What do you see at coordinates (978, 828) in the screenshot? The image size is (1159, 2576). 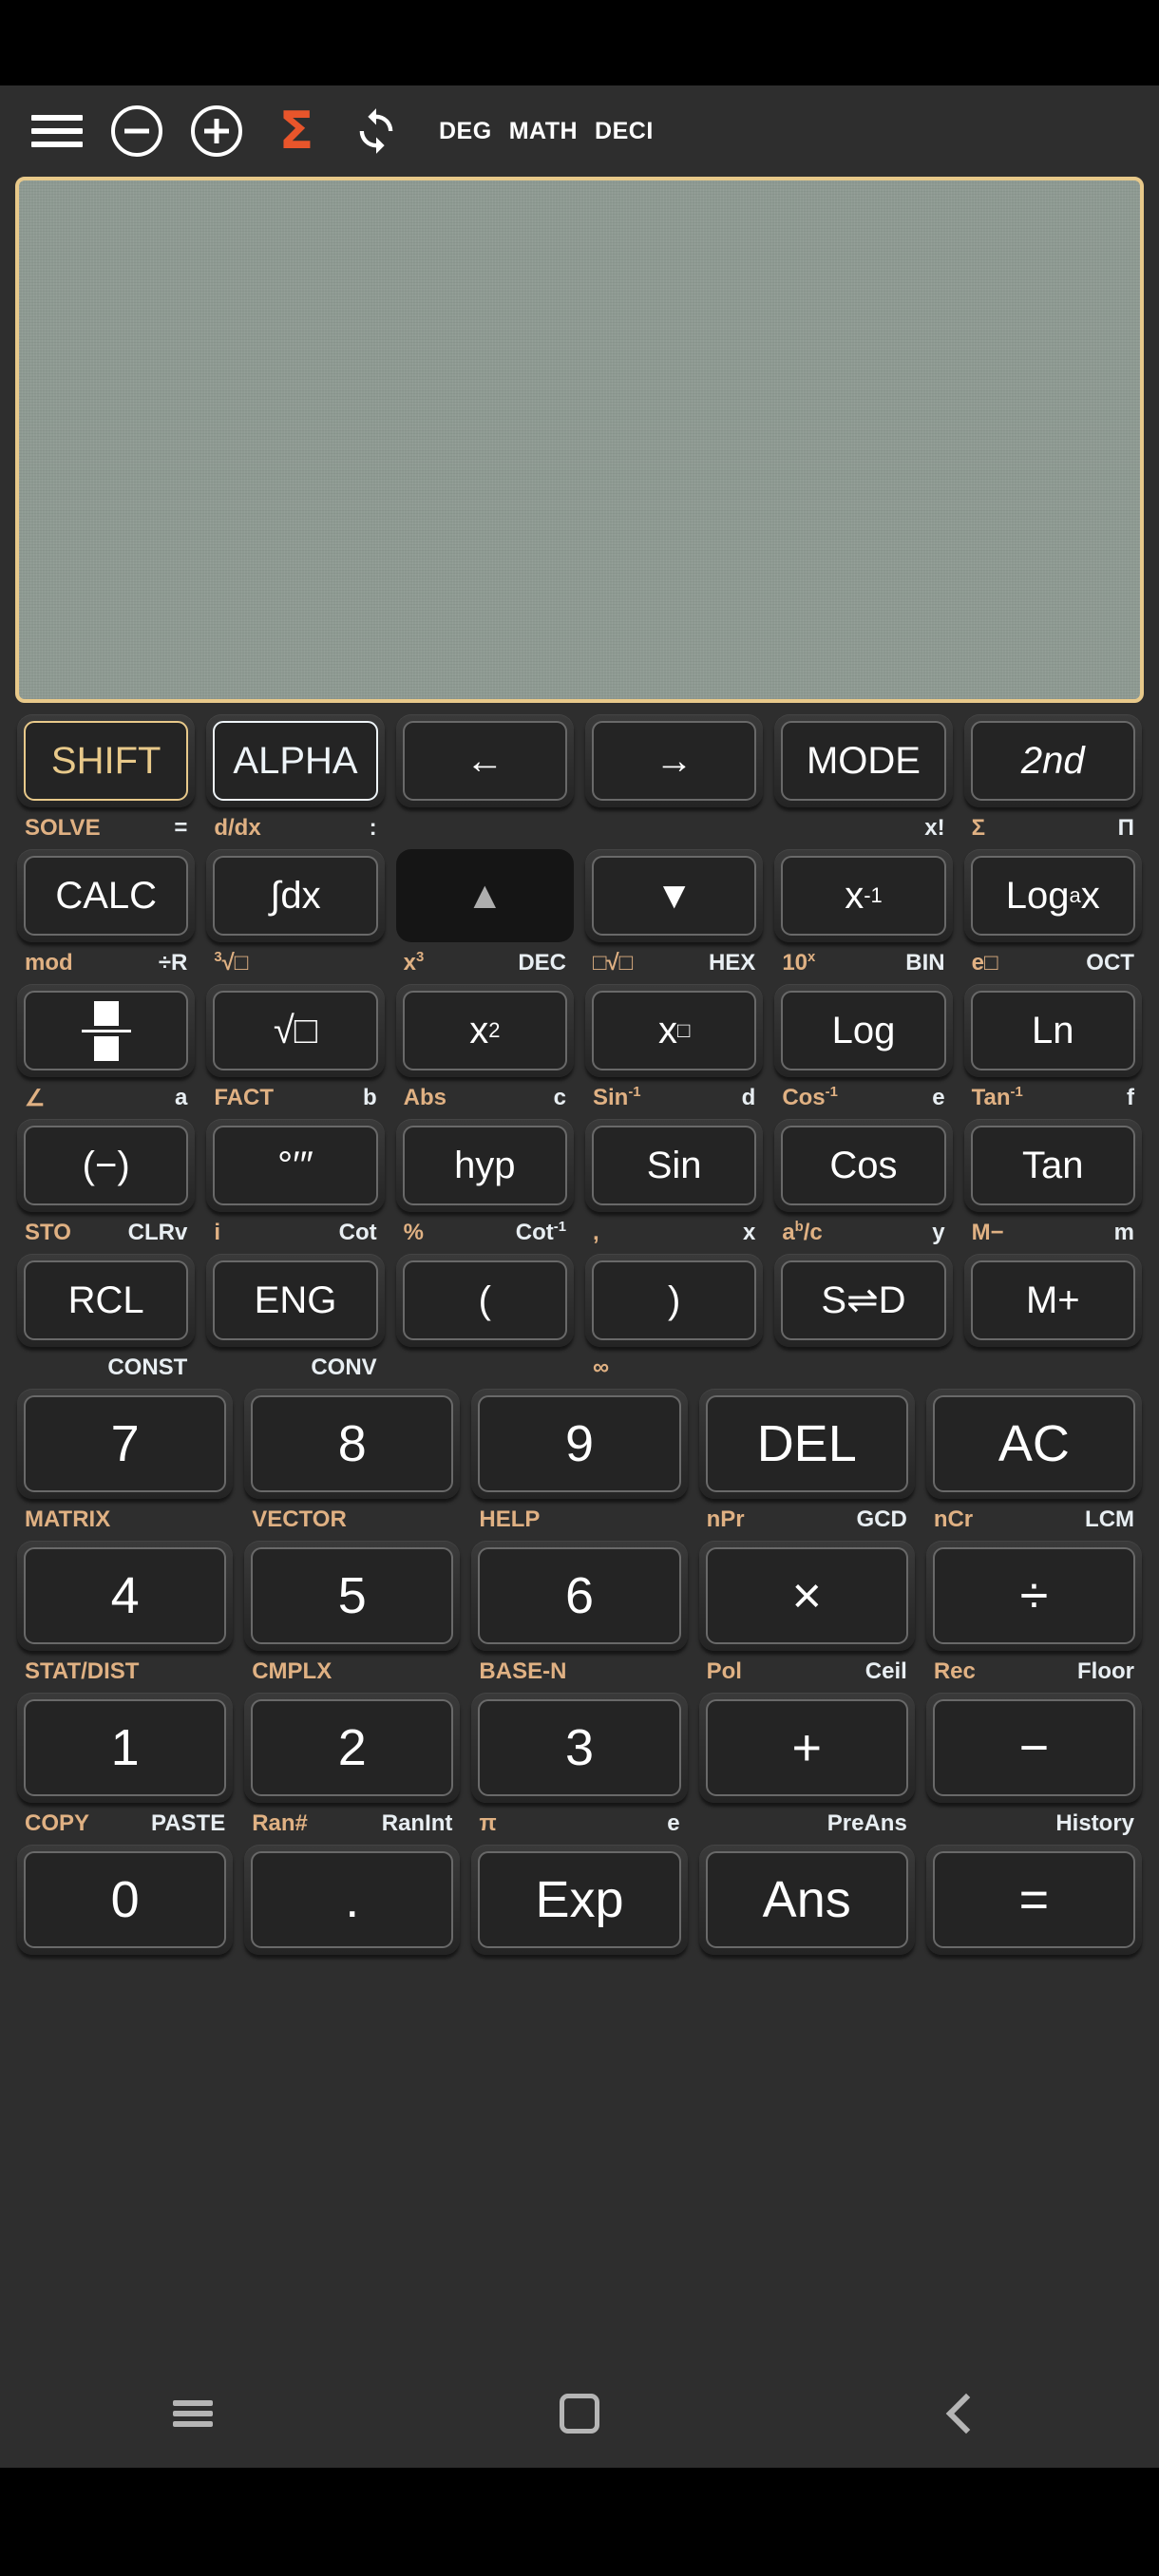 I see `sublabel-shift-blank: Σ` at bounding box center [978, 828].